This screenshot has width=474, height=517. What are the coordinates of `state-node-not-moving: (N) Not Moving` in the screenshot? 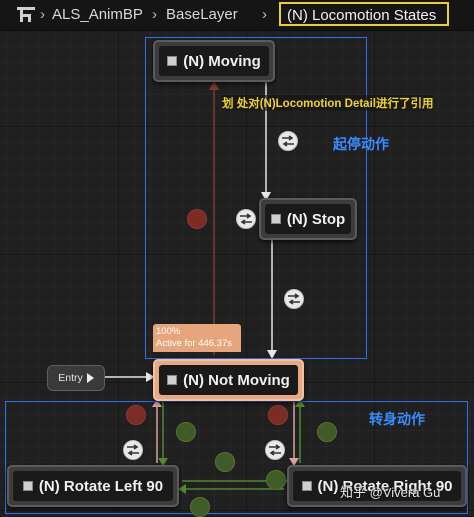 It's located at (228, 380).